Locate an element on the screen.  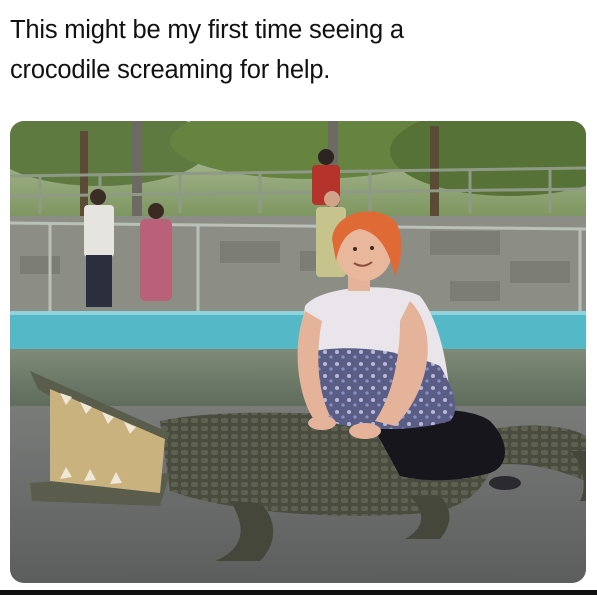
tree-trunk is located at coordinates (434, 178).